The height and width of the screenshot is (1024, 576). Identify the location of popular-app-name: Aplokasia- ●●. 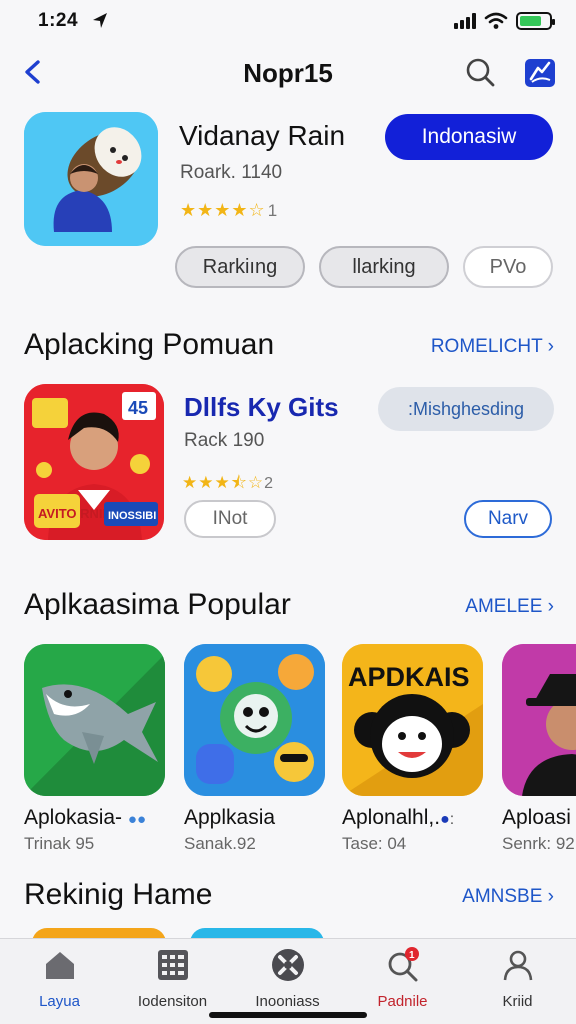
(85, 817).